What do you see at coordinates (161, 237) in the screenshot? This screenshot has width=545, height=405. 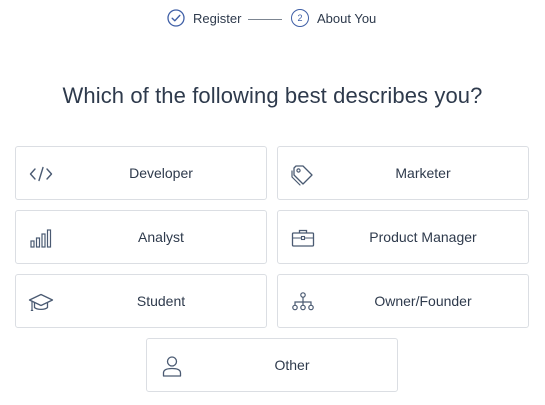 I see `option-analyst-label: Analyst` at bounding box center [161, 237].